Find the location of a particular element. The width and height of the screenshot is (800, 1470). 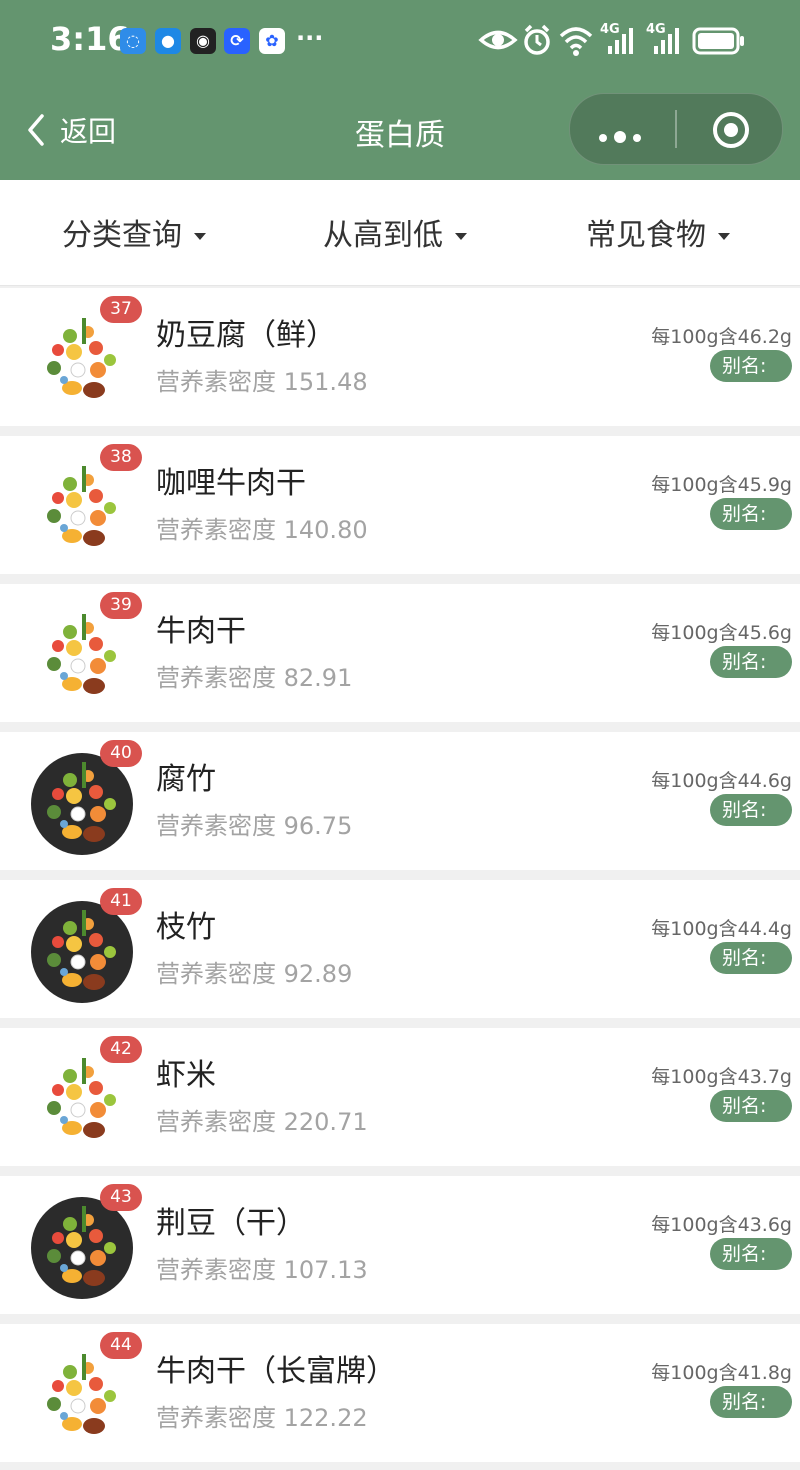

list-item: 37 奶豆腐（鲜） 营养素密度 151.48 每100g含46.2g 别名: is located at coordinates (400, 357).